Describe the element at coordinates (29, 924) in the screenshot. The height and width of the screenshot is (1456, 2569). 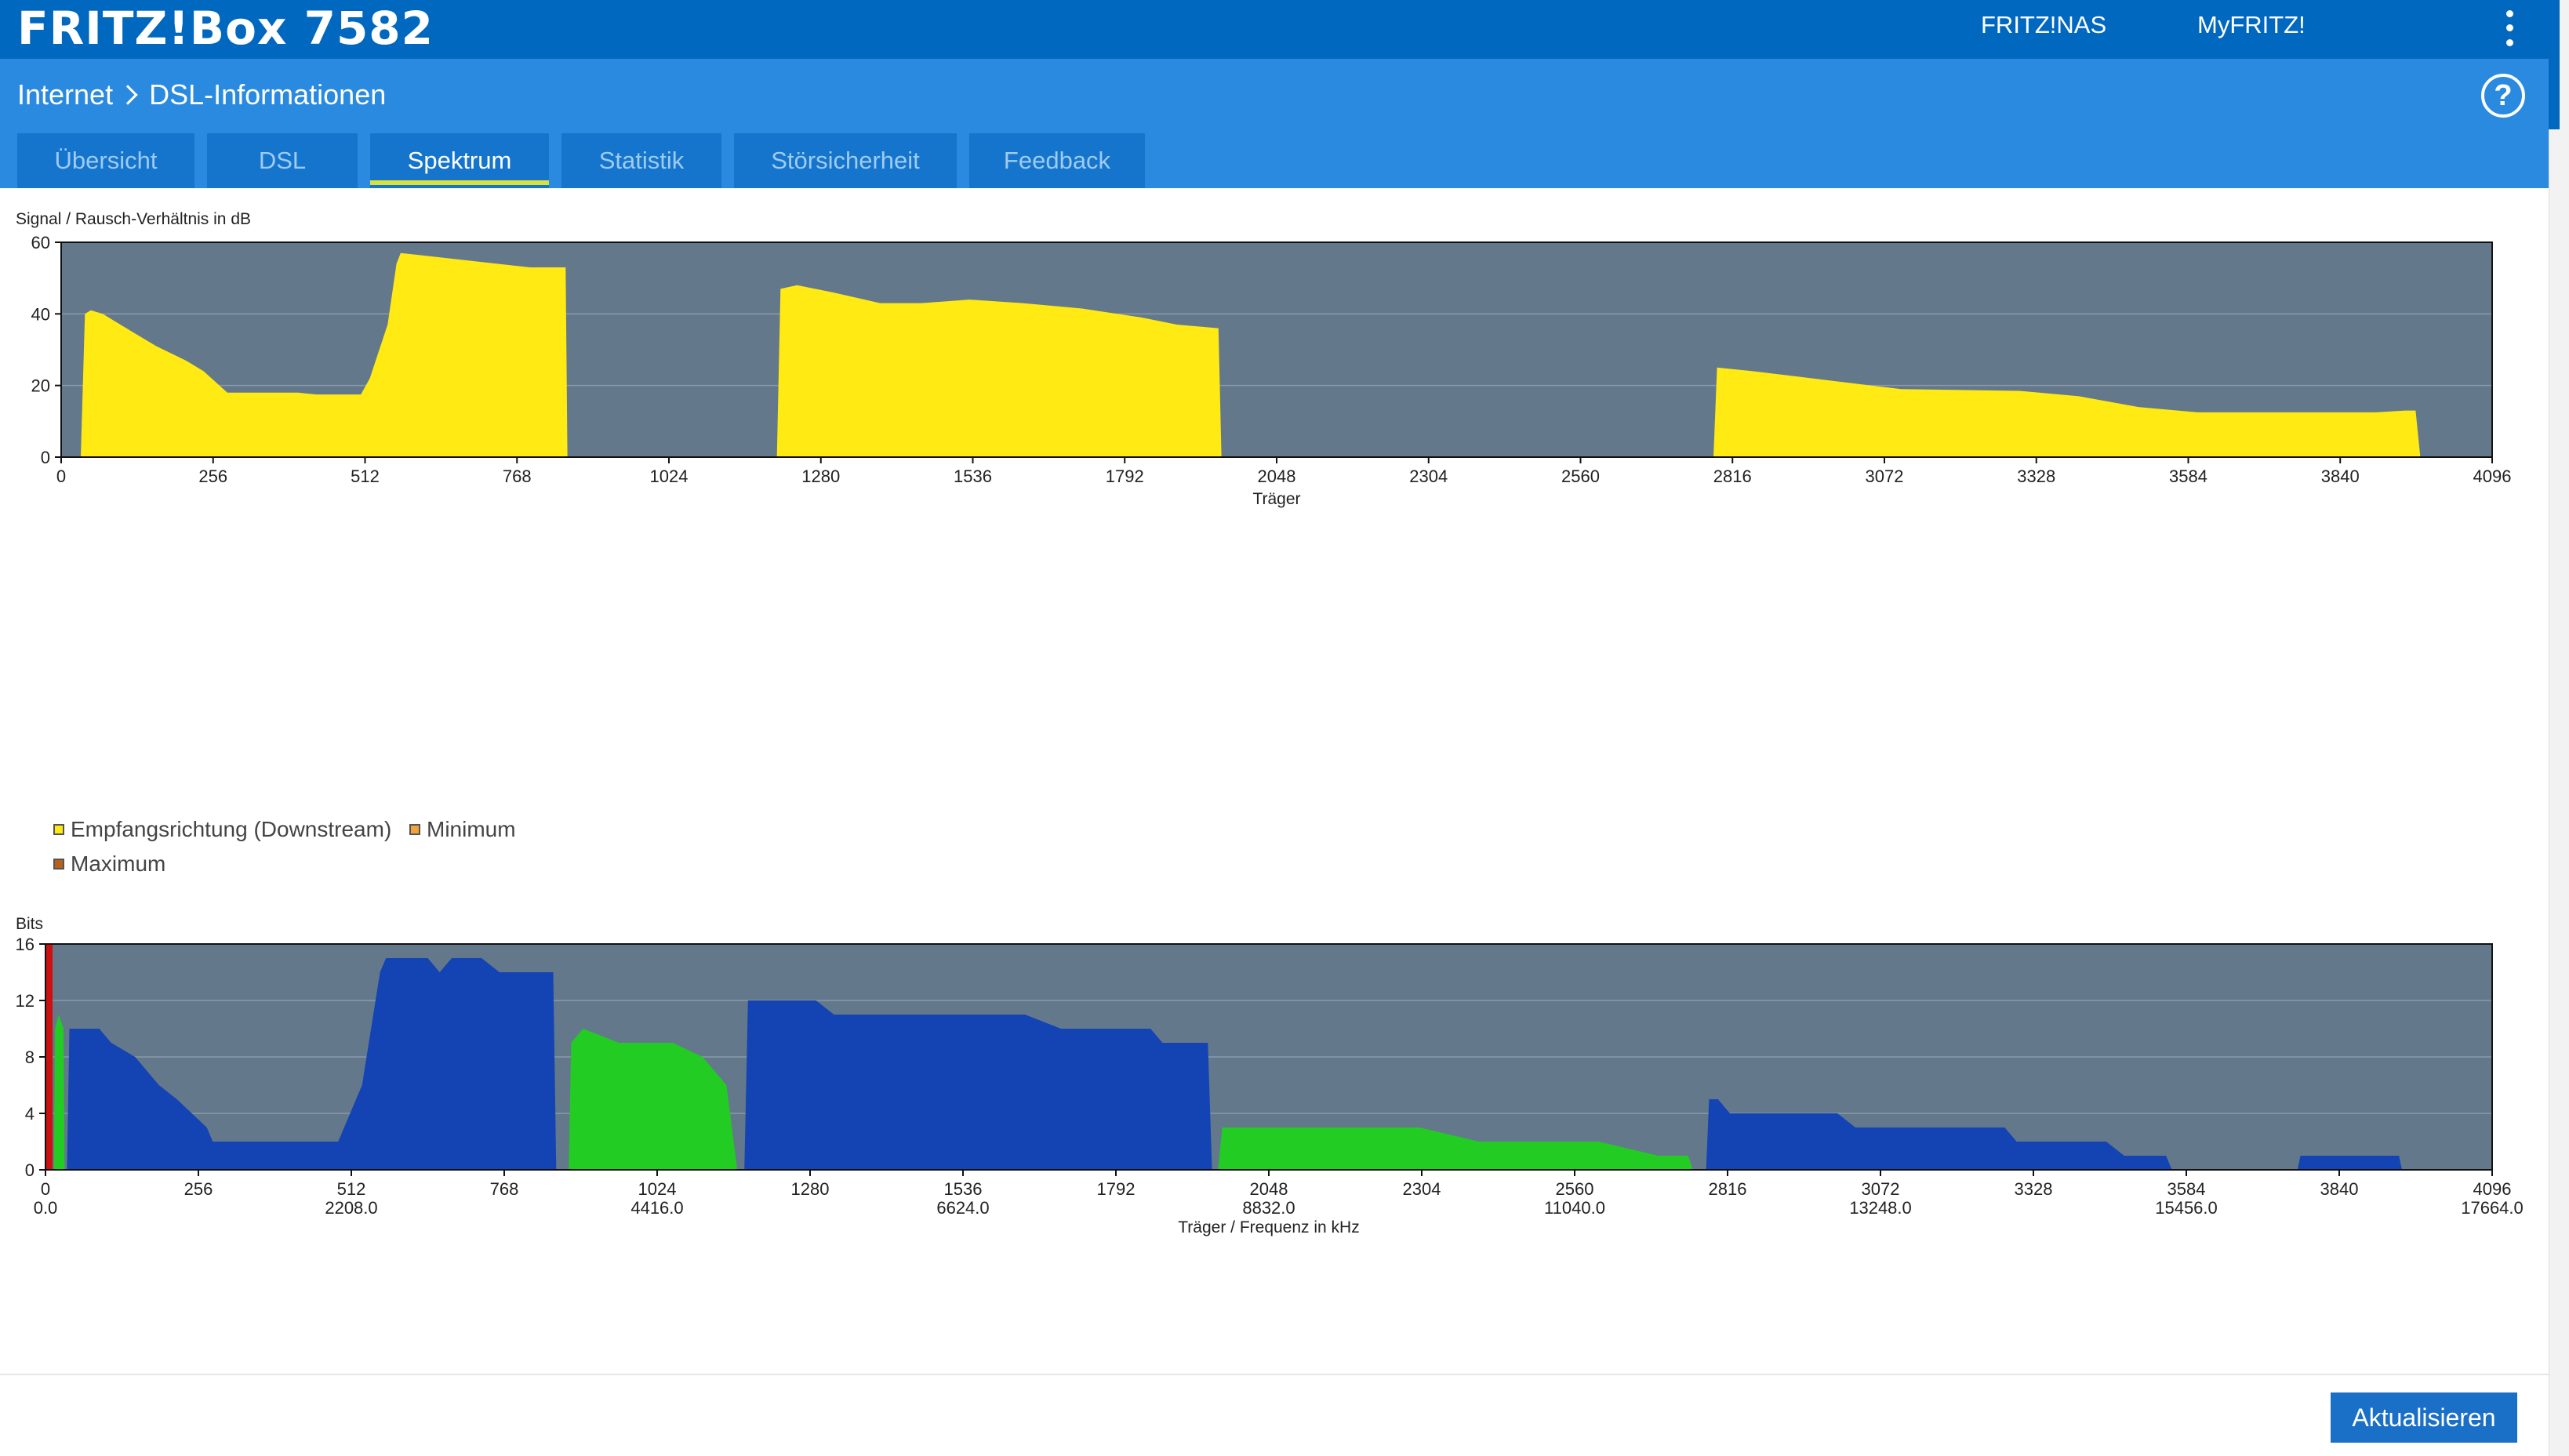
I see `chart-title: Bits` at that location.